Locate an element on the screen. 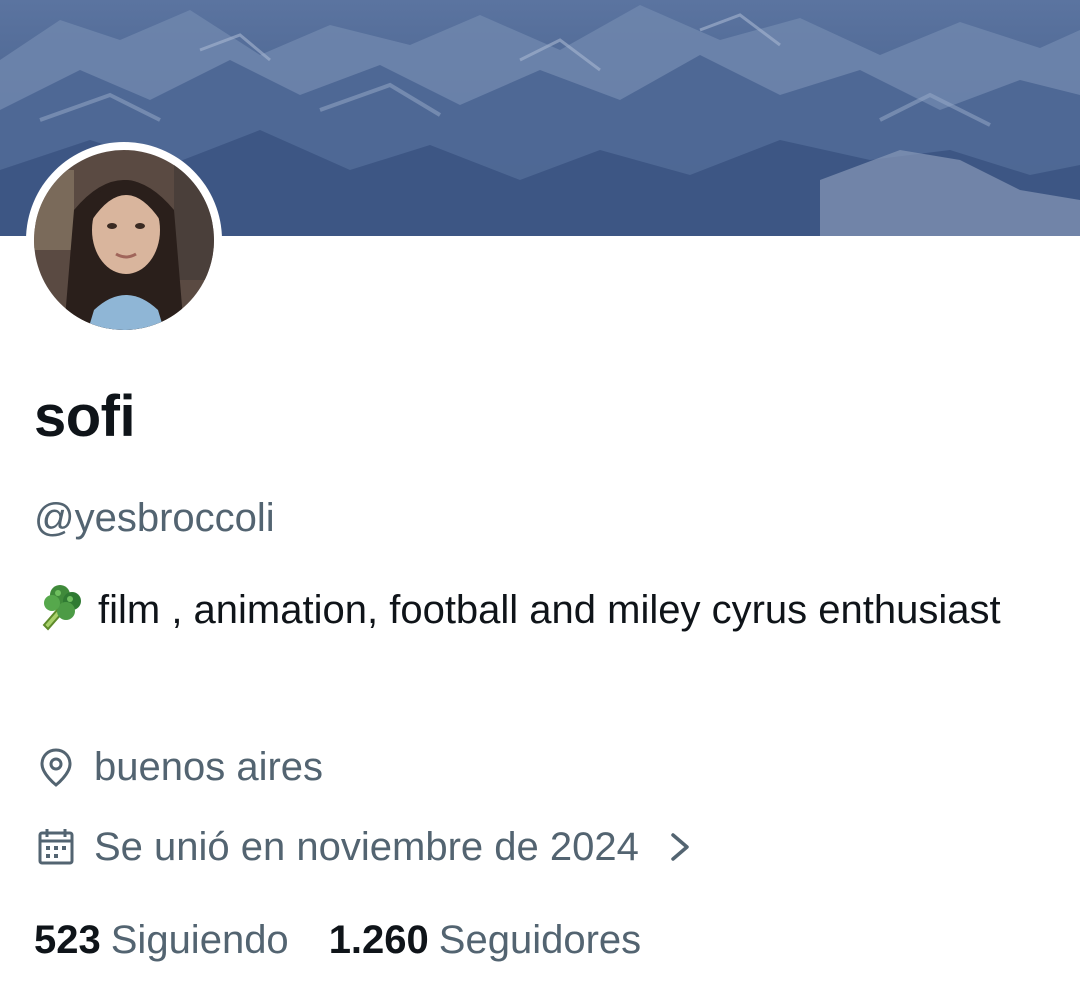  avatar is located at coordinates (124, 240).